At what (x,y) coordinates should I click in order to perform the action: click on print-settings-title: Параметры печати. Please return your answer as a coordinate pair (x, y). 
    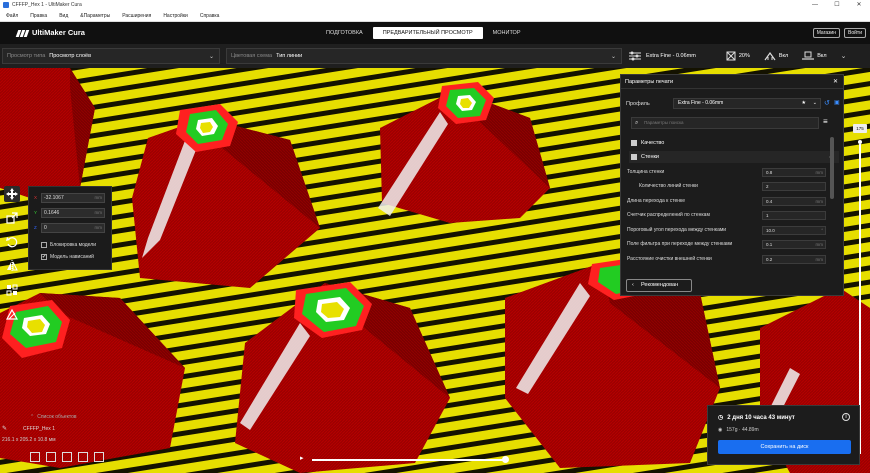
    Looking at the image, I should click on (649, 82).